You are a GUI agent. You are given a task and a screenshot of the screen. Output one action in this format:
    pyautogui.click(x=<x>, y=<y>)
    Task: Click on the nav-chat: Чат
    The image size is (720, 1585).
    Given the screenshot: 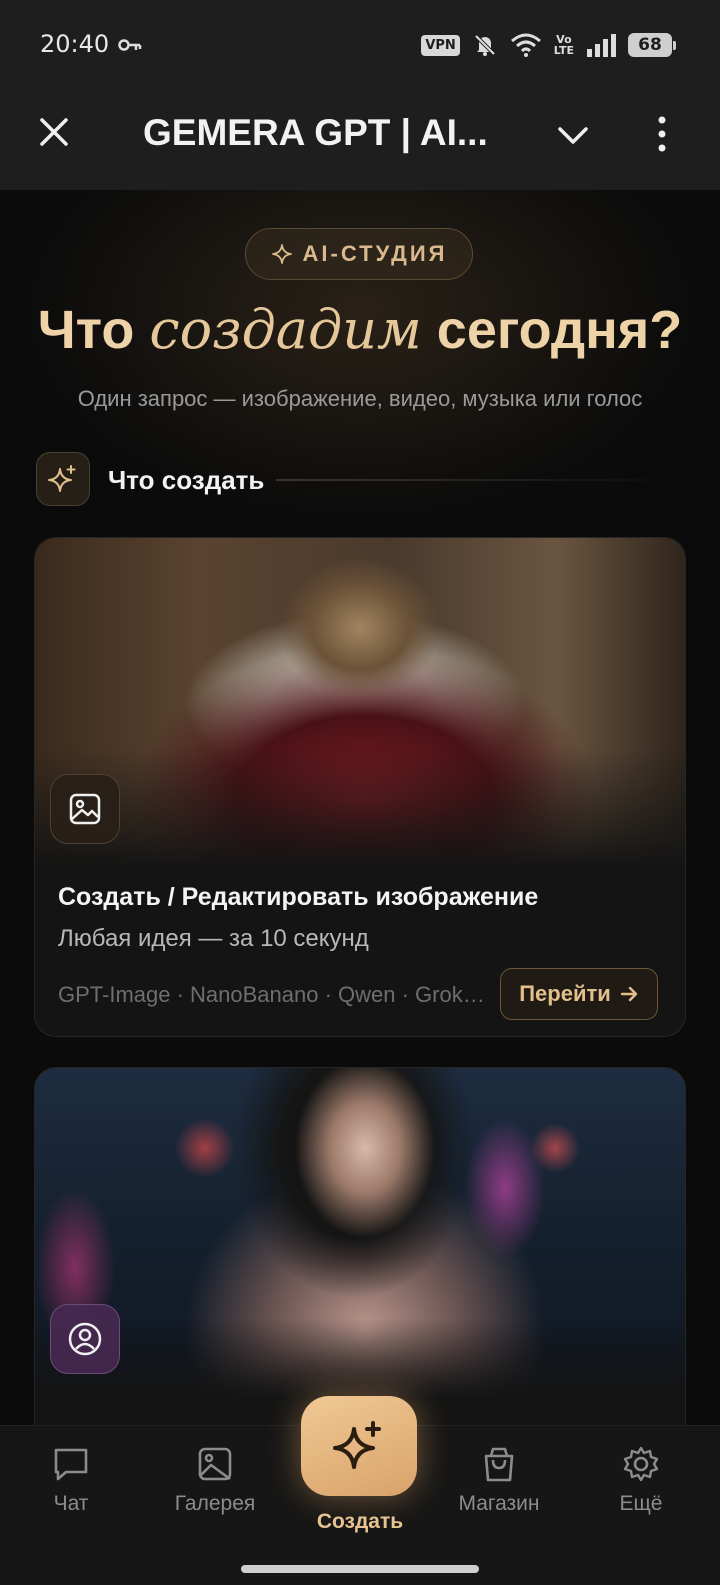 What is the action you would take?
    pyautogui.click(x=71, y=1489)
    